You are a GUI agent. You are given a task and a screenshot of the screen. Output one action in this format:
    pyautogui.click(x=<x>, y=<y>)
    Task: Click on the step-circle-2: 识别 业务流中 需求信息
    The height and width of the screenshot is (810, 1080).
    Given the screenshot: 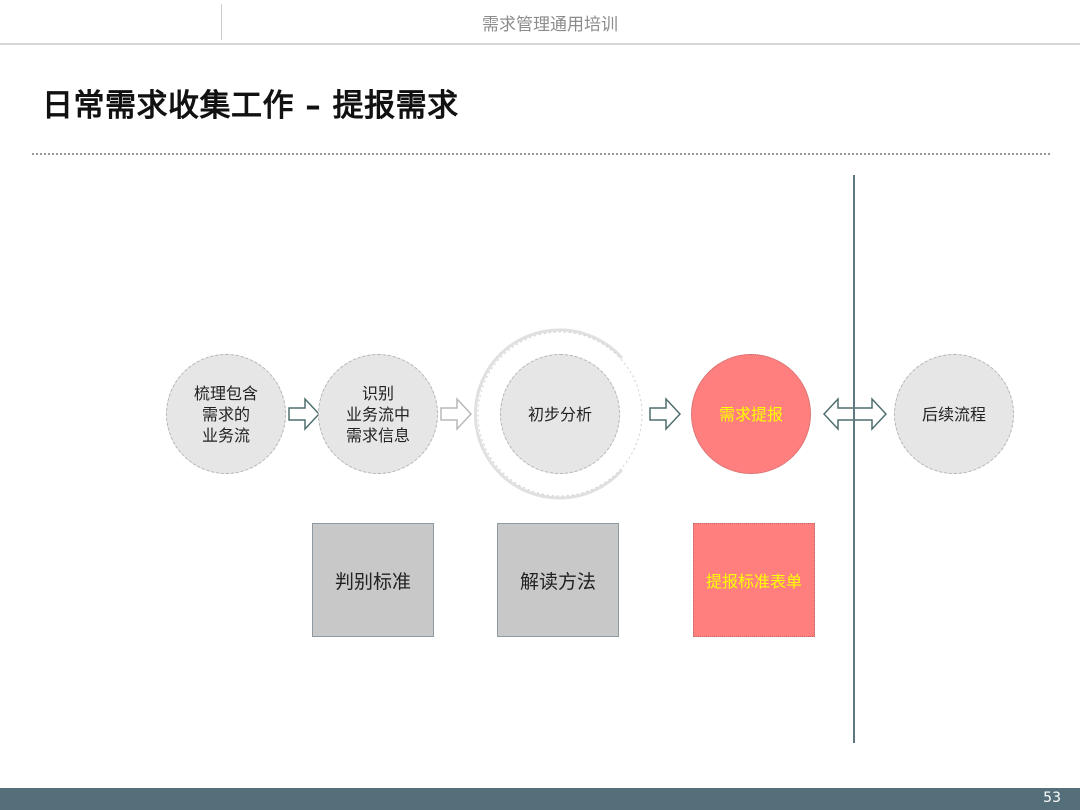 What is the action you would take?
    pyautogui.click(x=378, y=414)
    